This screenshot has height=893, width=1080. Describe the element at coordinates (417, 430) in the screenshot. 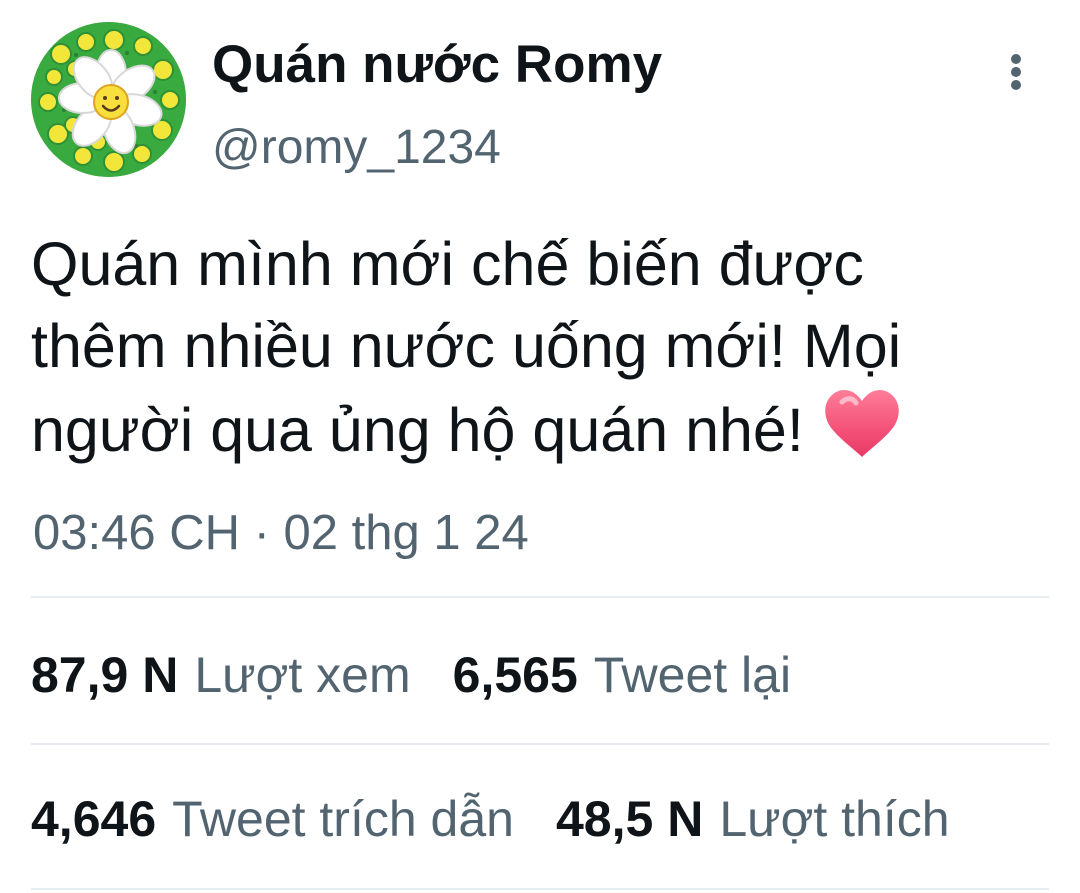

I see `tweet-text-fragment: người qua ủng hộ quán nhé!` at that location.